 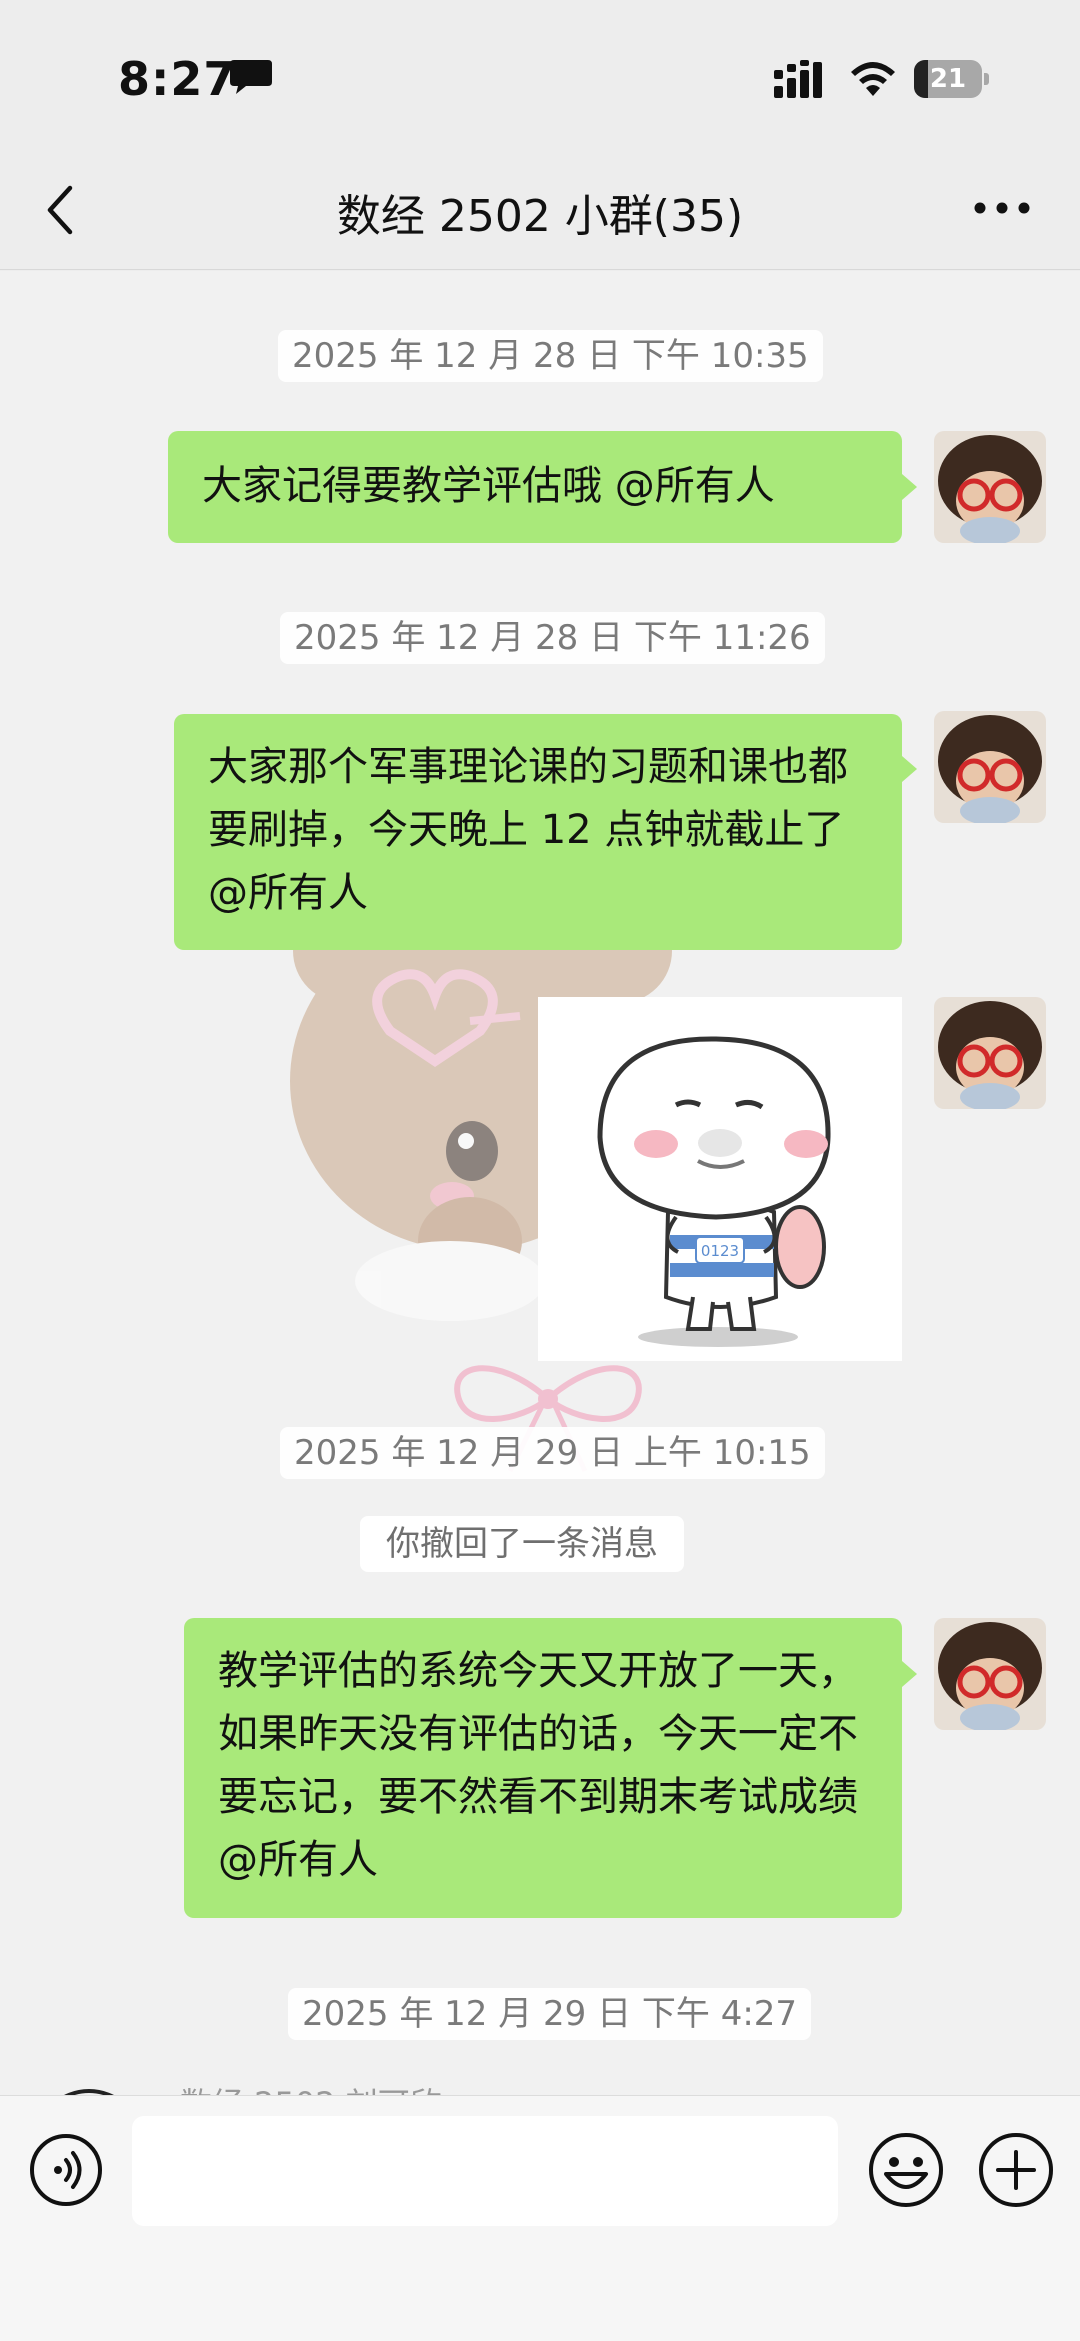 I want to click on sender-name: 数经 2502 刘可欣, so click(x=311, y=2087).